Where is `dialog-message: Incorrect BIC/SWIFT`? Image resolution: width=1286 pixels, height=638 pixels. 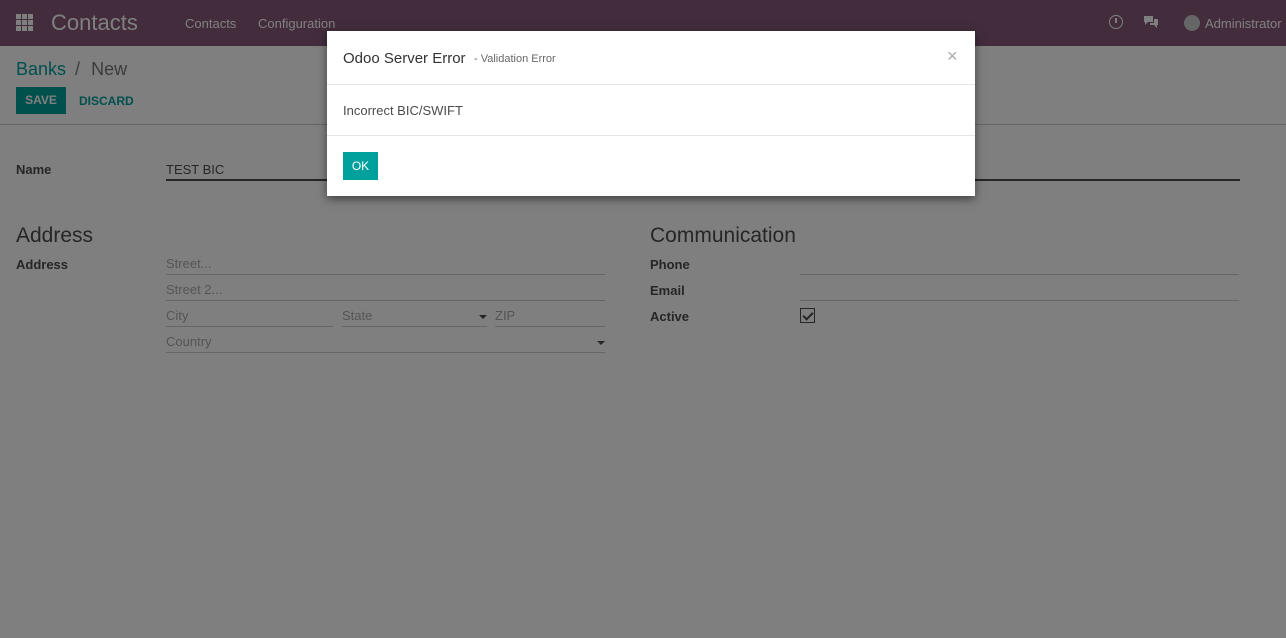 dialog-message: Incorrect BIC/SWIFT is located at coordinates (403, 110).